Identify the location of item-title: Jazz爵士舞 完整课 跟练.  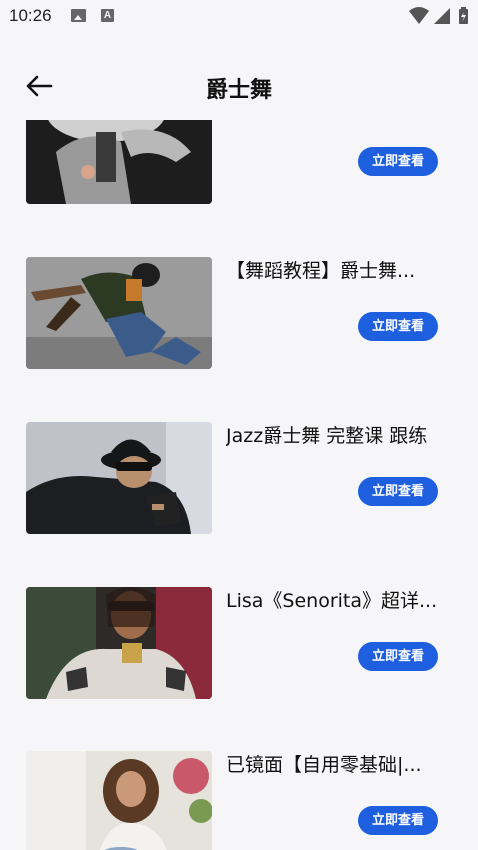
(327, 436).